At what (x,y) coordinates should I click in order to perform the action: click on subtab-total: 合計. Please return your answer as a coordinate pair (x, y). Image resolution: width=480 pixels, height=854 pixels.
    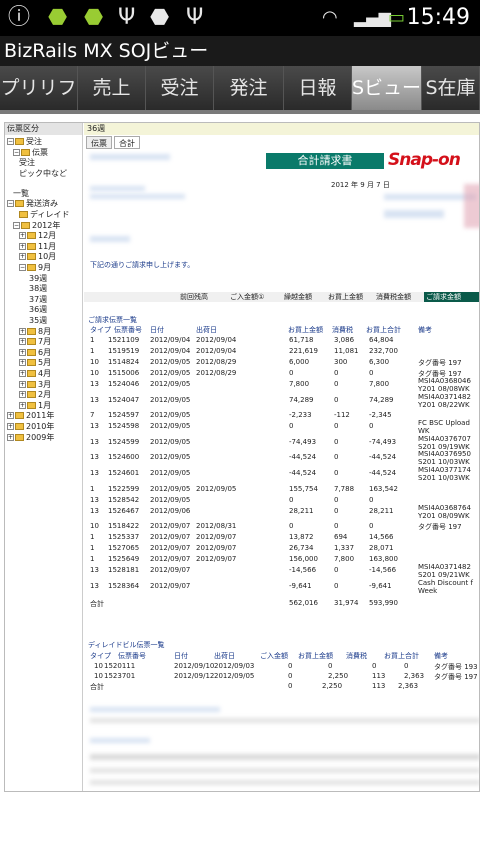
    Looking at the image, I should click on (127, 142).